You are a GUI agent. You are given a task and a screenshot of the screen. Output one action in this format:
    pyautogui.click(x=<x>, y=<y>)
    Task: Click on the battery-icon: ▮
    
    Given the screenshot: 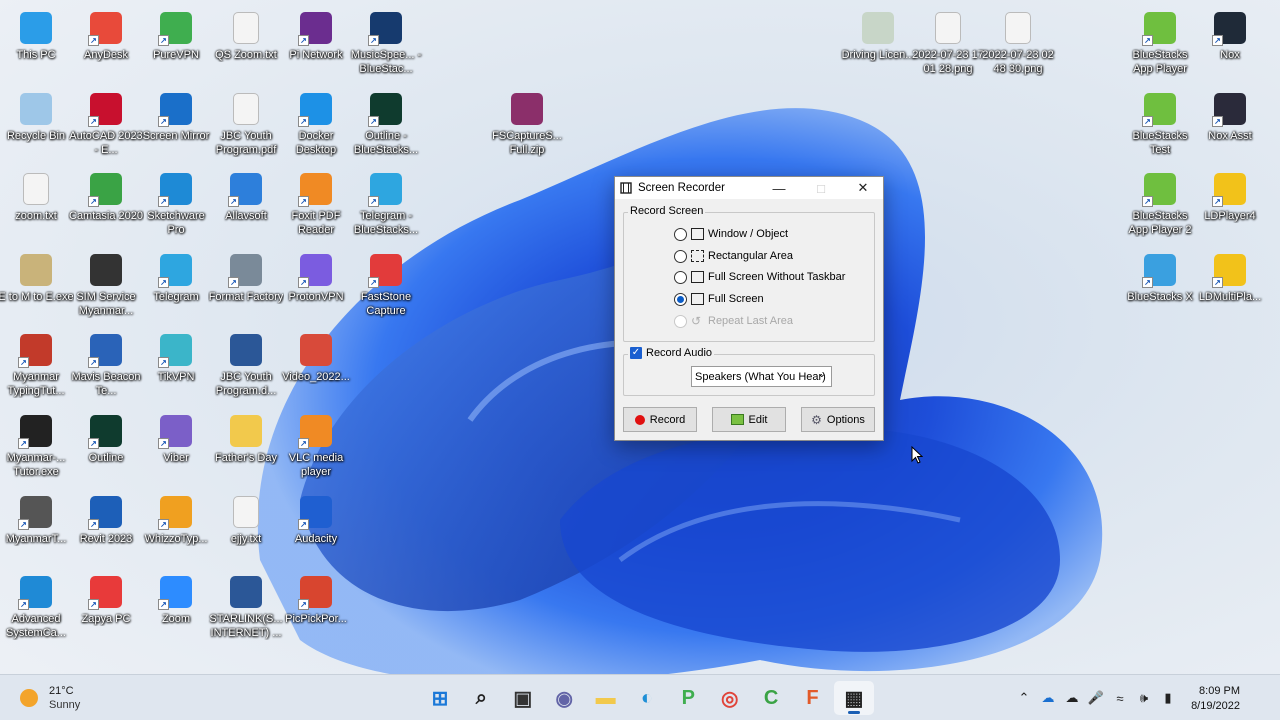 What is the action you would take?
    pyautogui.click(x=1168, y=698)
    